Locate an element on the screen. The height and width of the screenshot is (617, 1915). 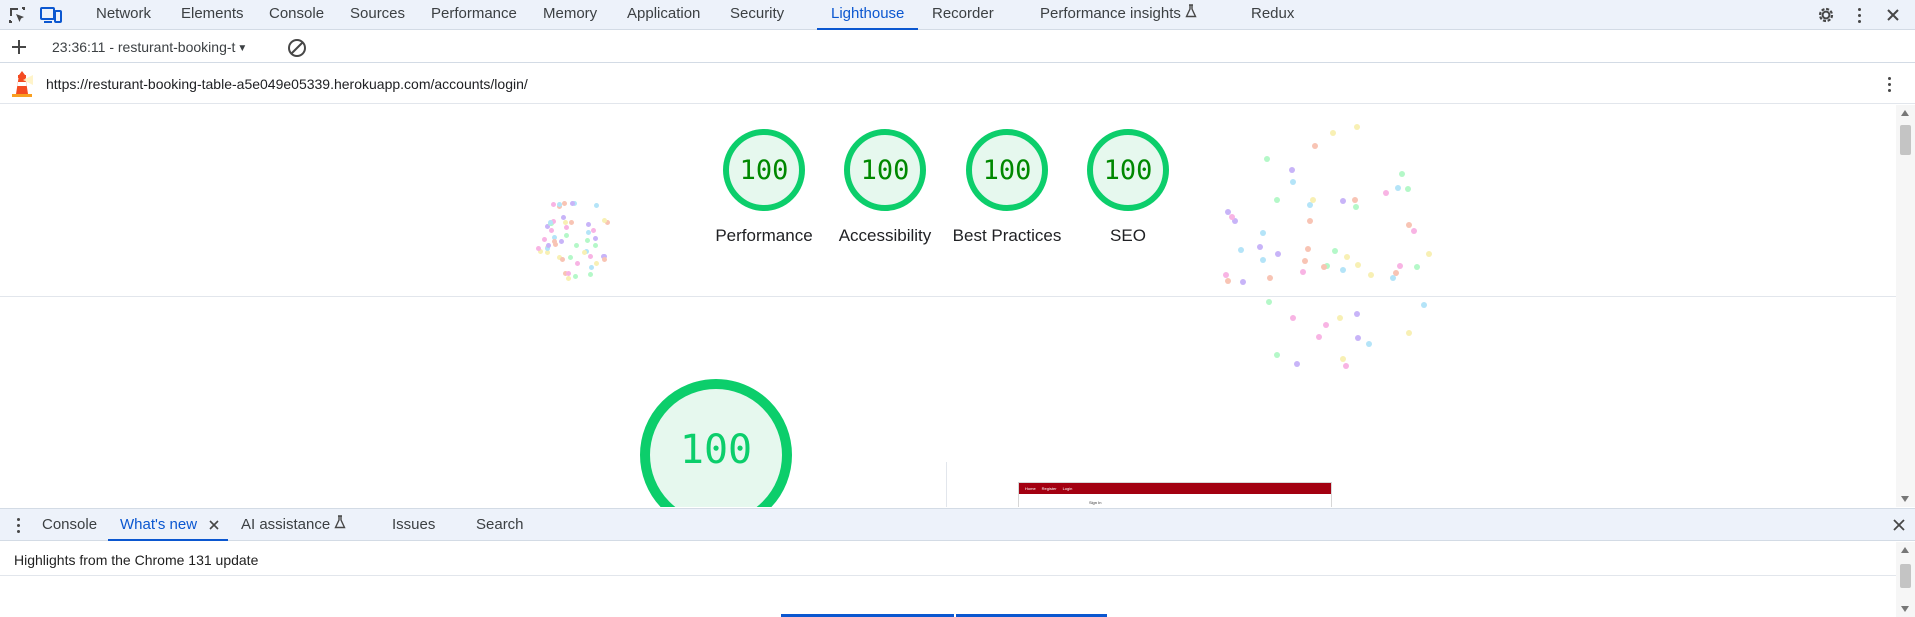
section-divider is located at coordinates (948, 296).